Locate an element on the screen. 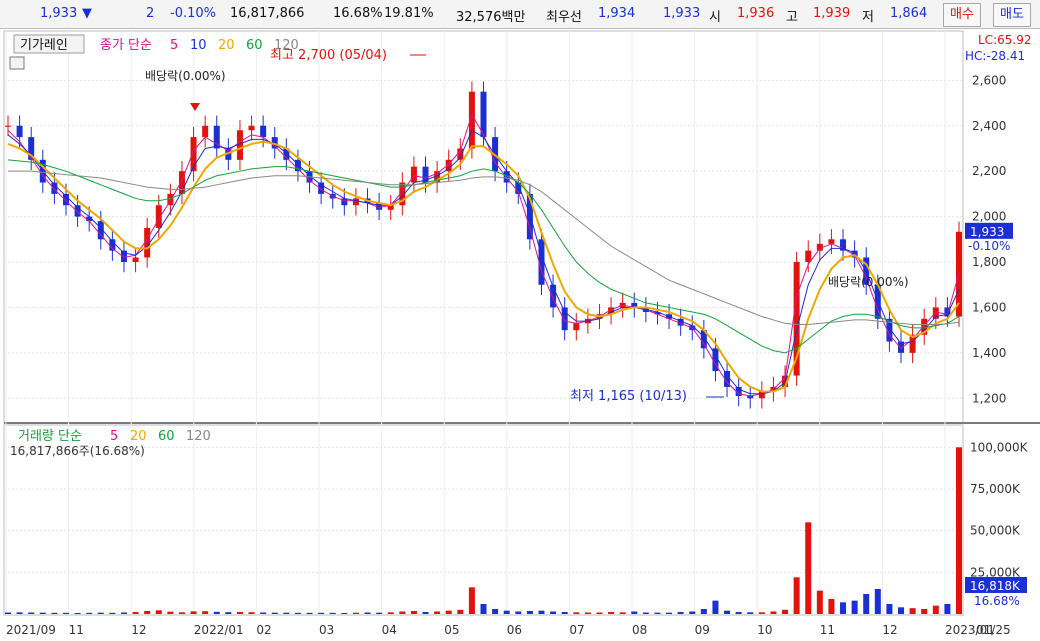 The height and width of the screenshot is (641, 1040). dividend-annotation: 배당락(0.00%) is located at coordinates (185, 76).